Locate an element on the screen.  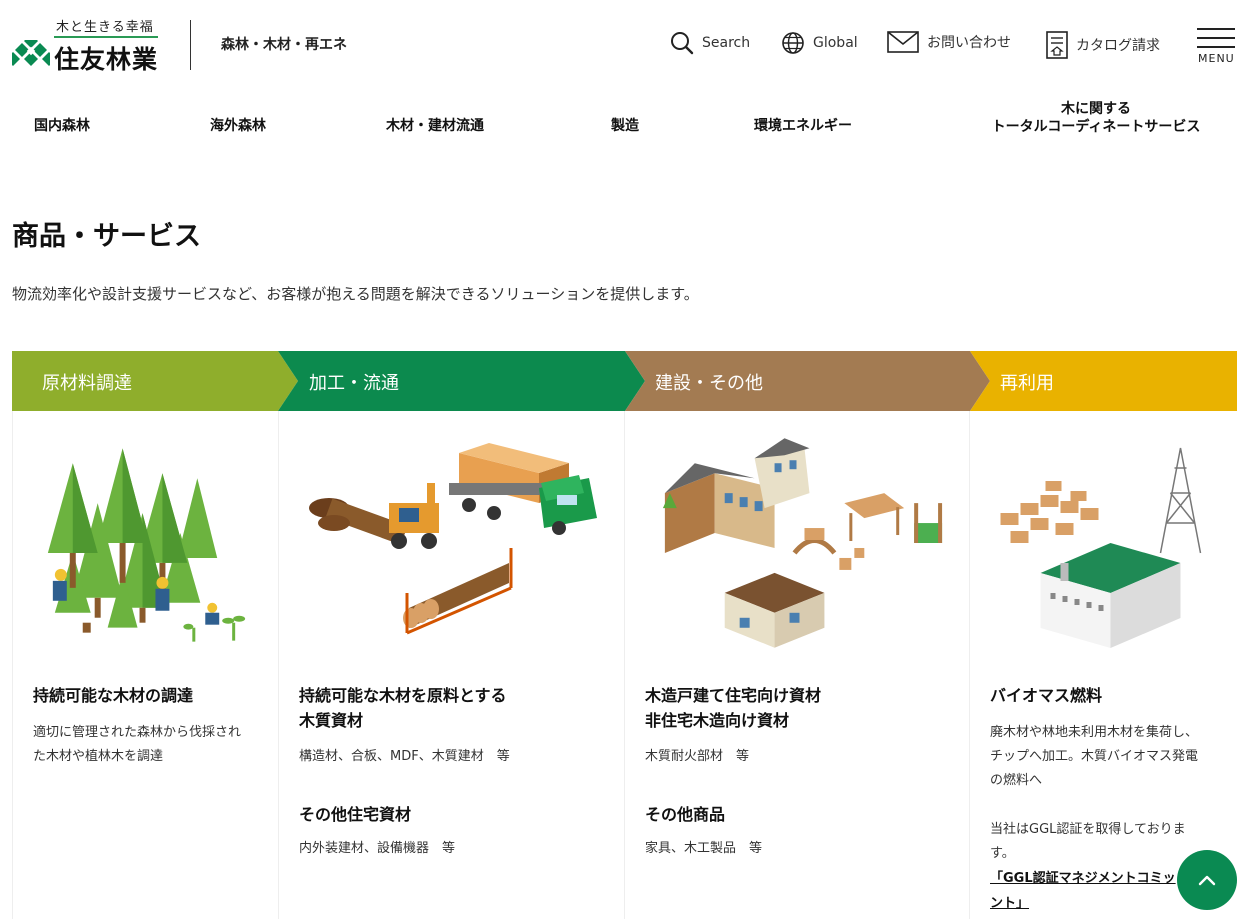
global-label: Global is located at coordinates (835, 43).